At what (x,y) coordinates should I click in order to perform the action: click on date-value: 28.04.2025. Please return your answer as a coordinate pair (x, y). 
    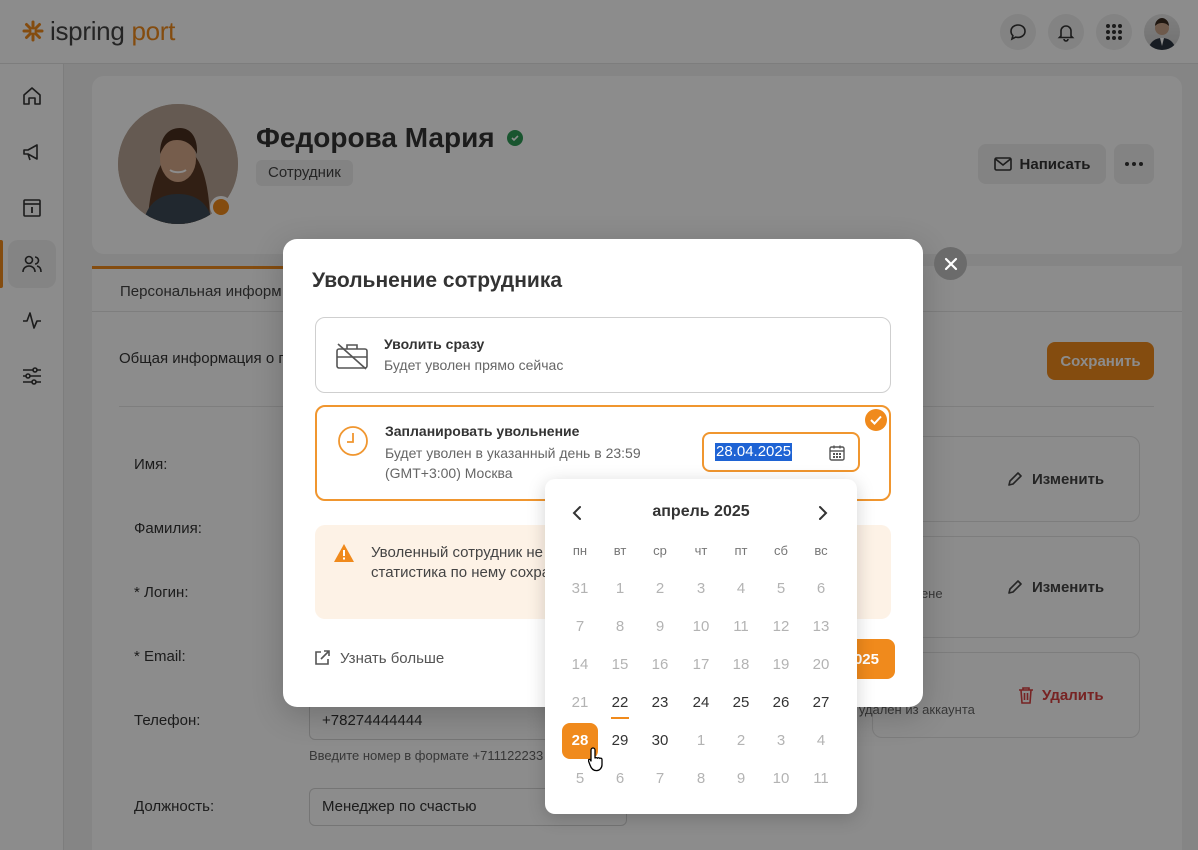
    Looking at the image, I should click on (754, 452).